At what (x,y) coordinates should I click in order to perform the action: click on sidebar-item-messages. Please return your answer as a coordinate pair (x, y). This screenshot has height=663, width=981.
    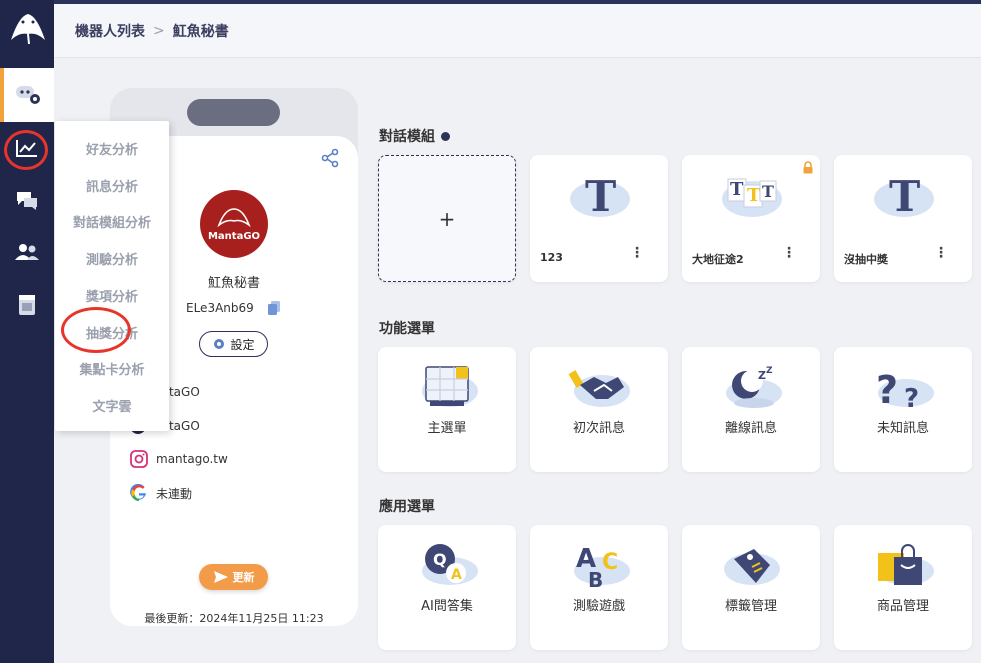
    Looking at the image, I should click on (27, 200).